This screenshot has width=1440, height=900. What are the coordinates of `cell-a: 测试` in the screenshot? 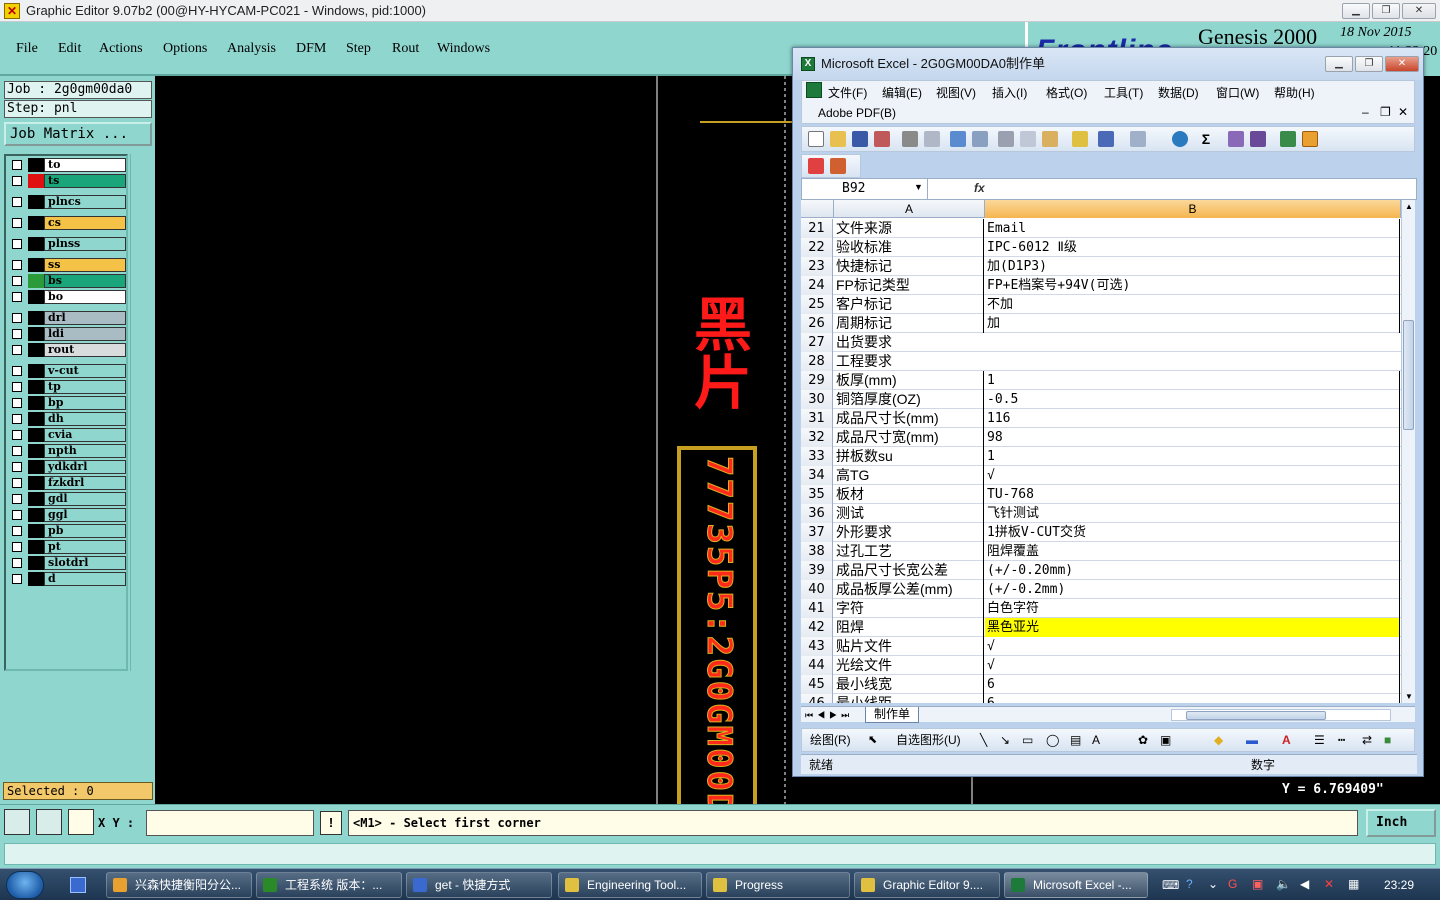 It's located at (909, 513).